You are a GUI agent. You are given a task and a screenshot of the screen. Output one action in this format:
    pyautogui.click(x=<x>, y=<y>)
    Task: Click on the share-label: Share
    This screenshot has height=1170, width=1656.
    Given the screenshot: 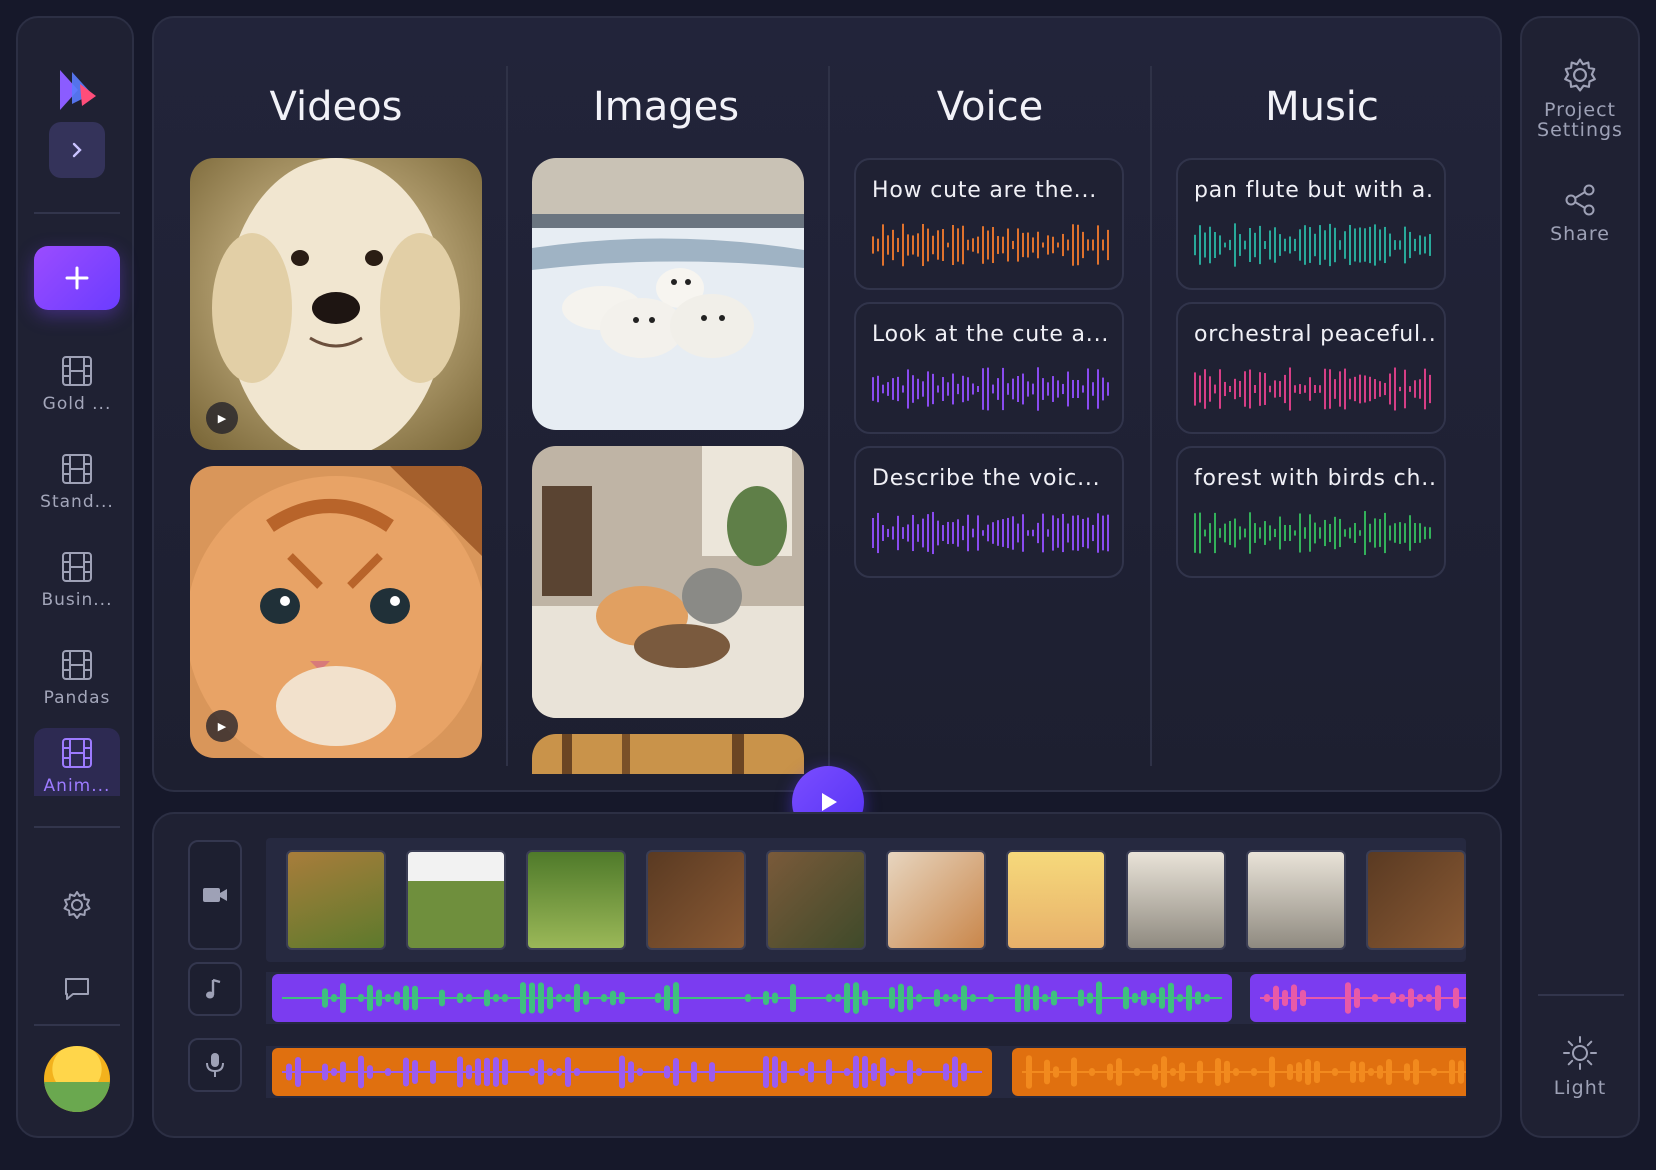 What is the action you would take?
    pyautogui.click(x=1580, y=234)
    